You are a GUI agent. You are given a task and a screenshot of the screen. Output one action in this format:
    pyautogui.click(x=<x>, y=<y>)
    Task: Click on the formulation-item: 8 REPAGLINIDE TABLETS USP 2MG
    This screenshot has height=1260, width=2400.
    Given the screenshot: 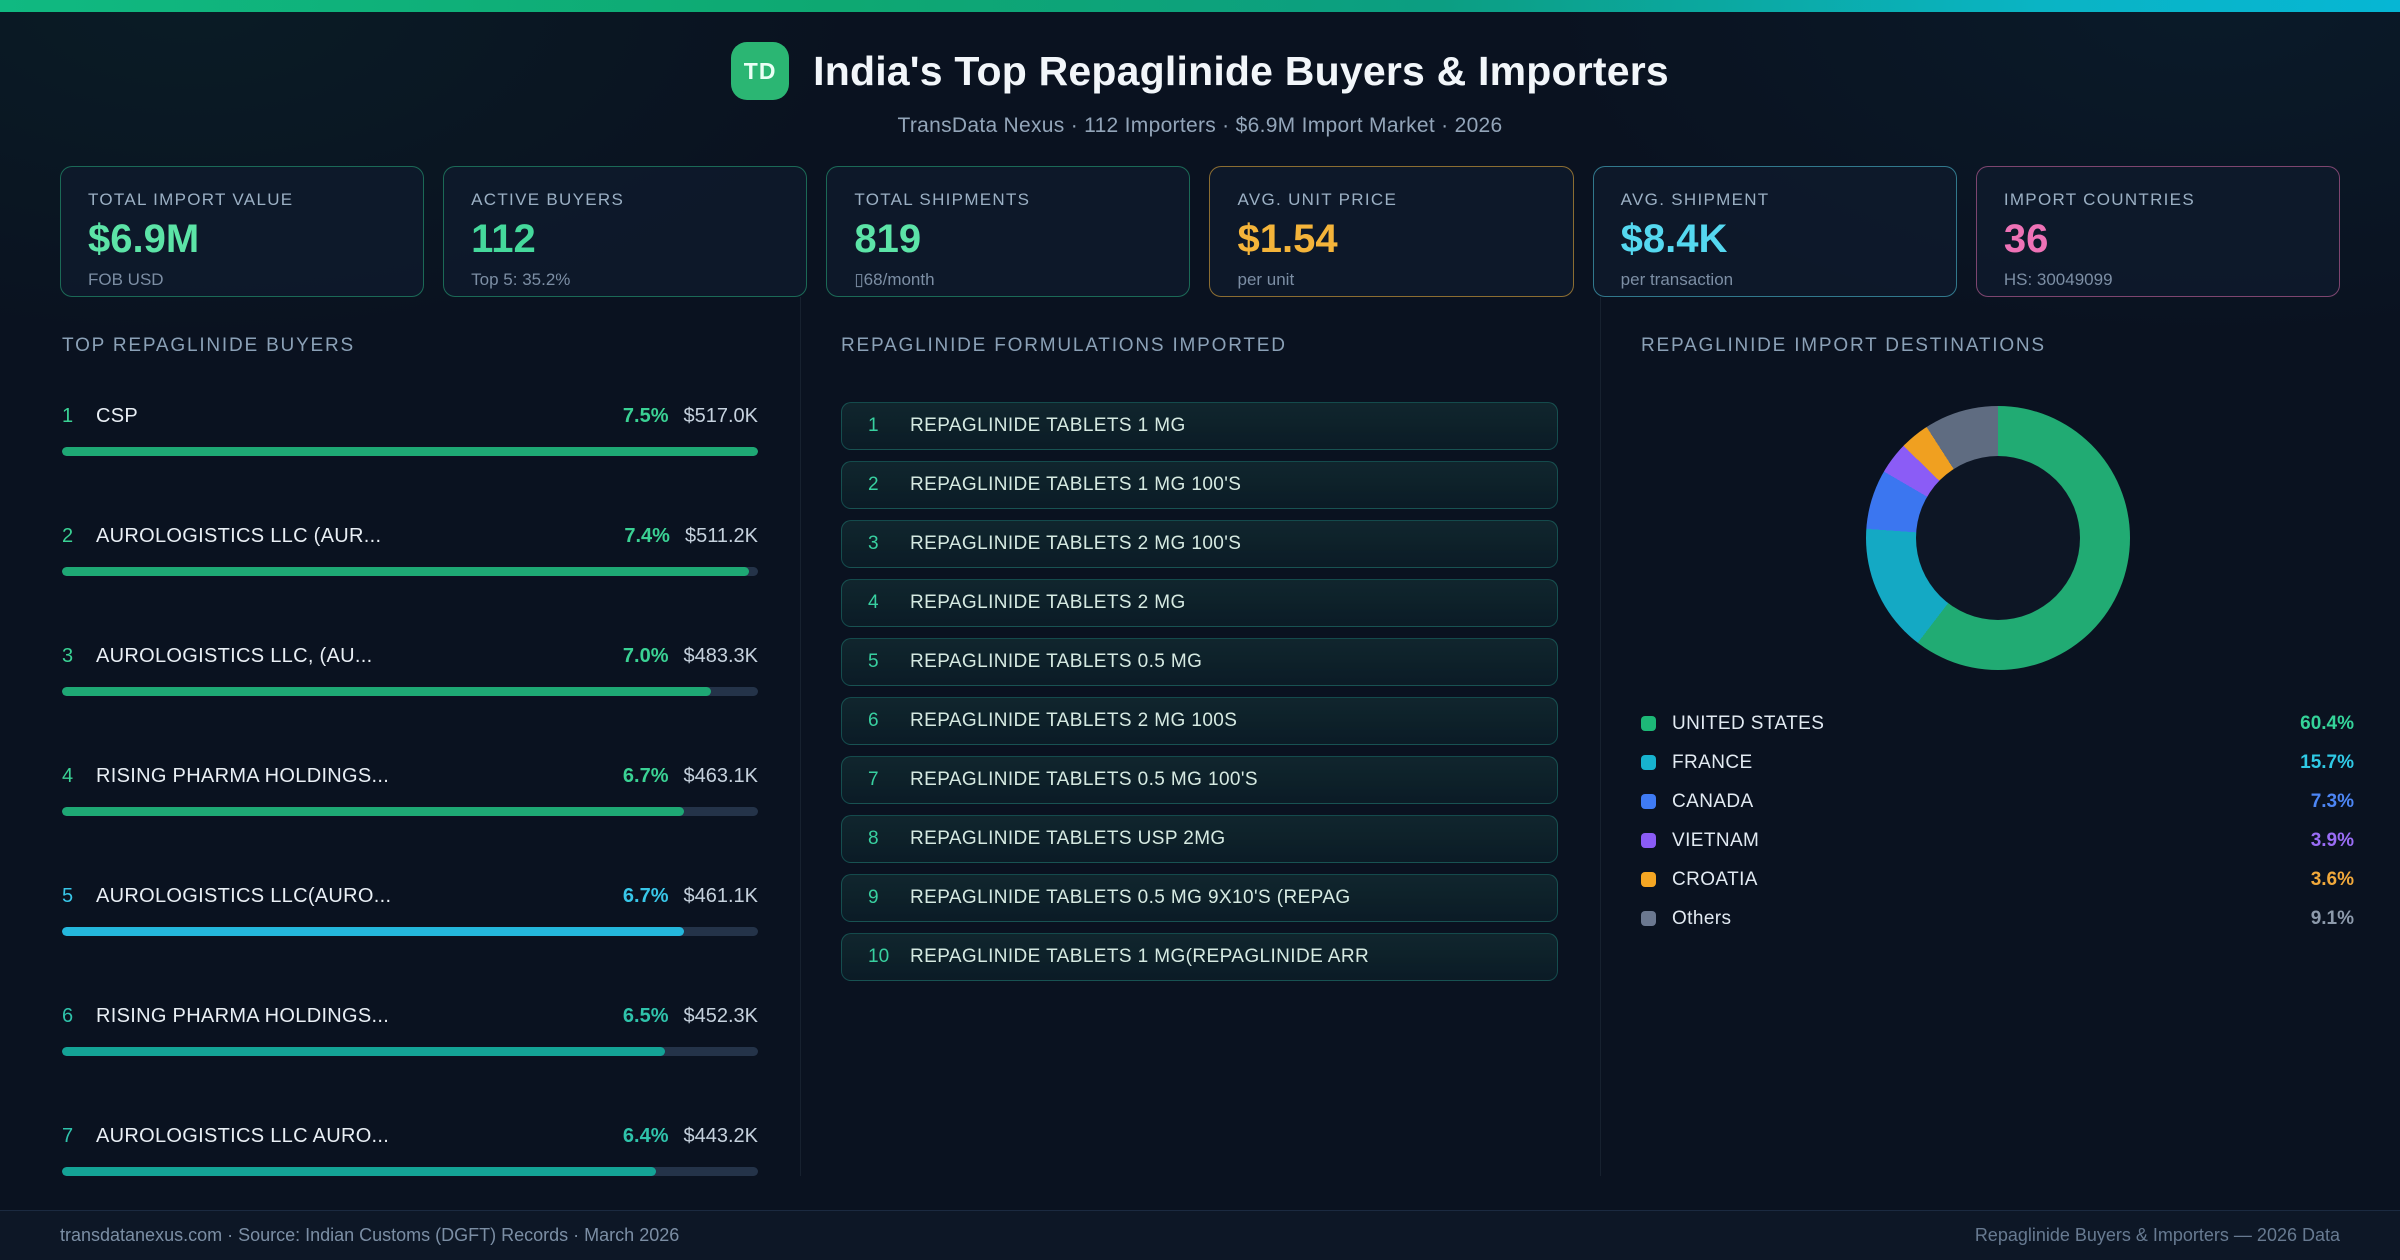 What is the action you would take?
    pyautogui.click(x=1199, y=839)
    